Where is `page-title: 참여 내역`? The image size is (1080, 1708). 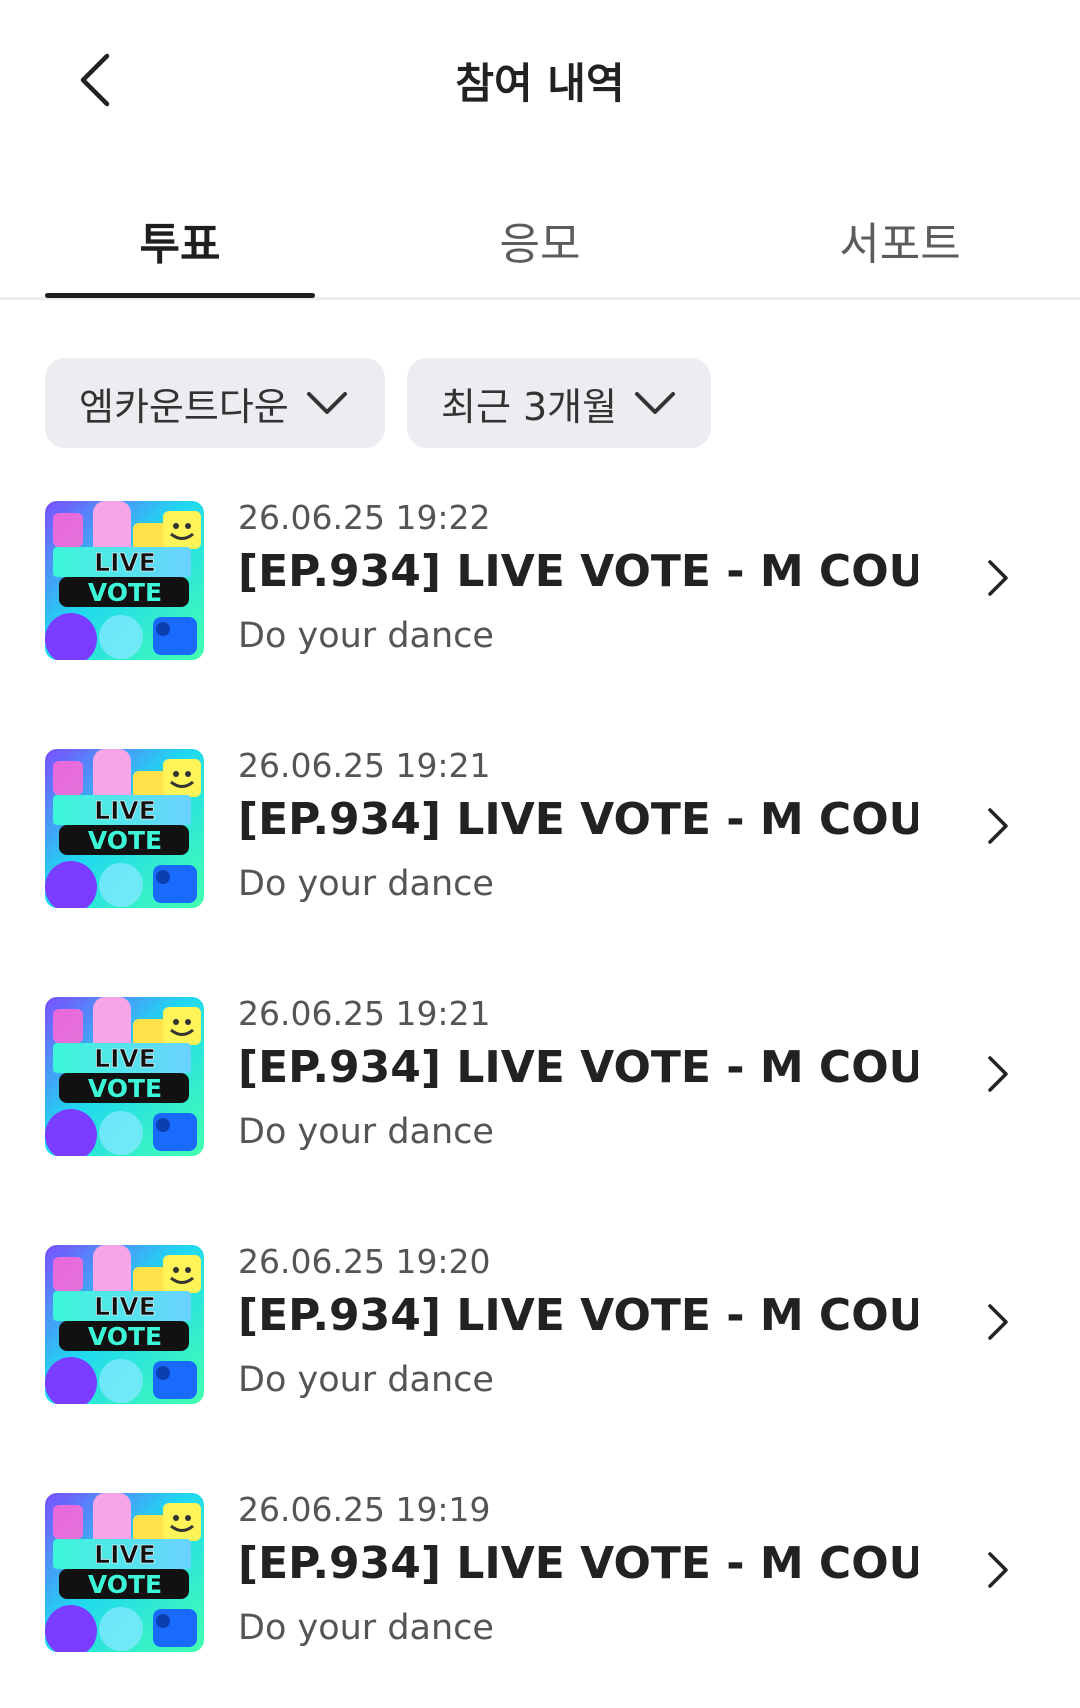
page-title: 참여 내역 is located at coordinates (540, 83).